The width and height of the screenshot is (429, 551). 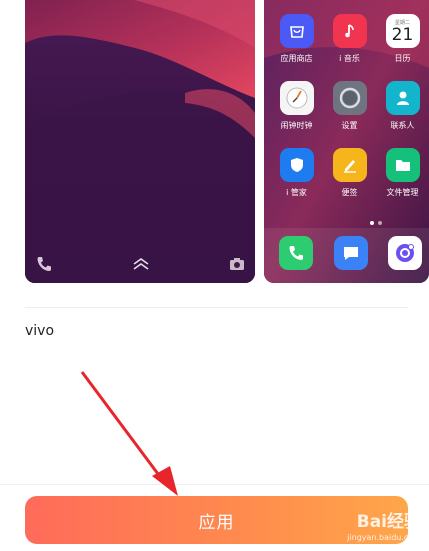 What do you see at coordinates (296, 192) in the screenshot?
I see `app-label: i 管家` at bounding box center [296, 192].